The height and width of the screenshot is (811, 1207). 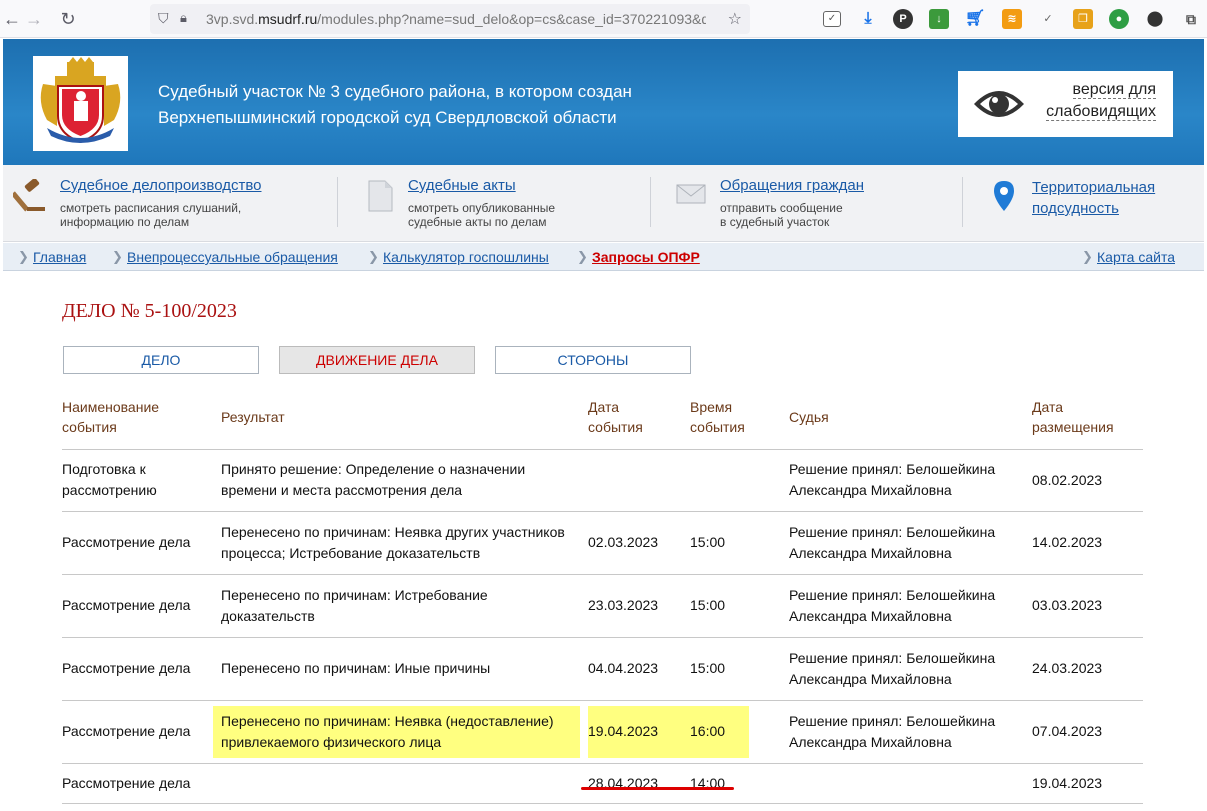 What do you see at coordinates (639, 543) in the screenshot?
I see `cell-date: 02.03.2023` at bounding box center [639, 543].